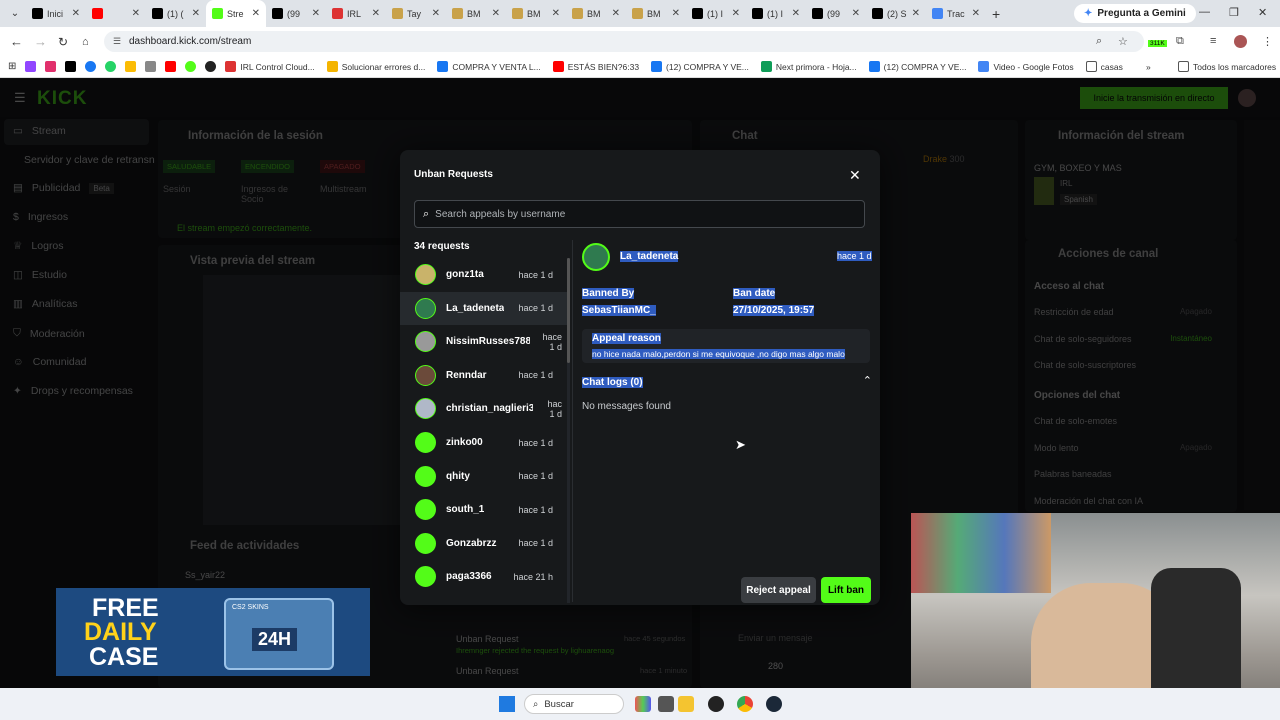 The width and height of the screenshot is (1280, 720). What do you see at coordinates (1104, 66) in the screenshot?
I see `bookmark-item: casas` at bounding box center [1104, 66].